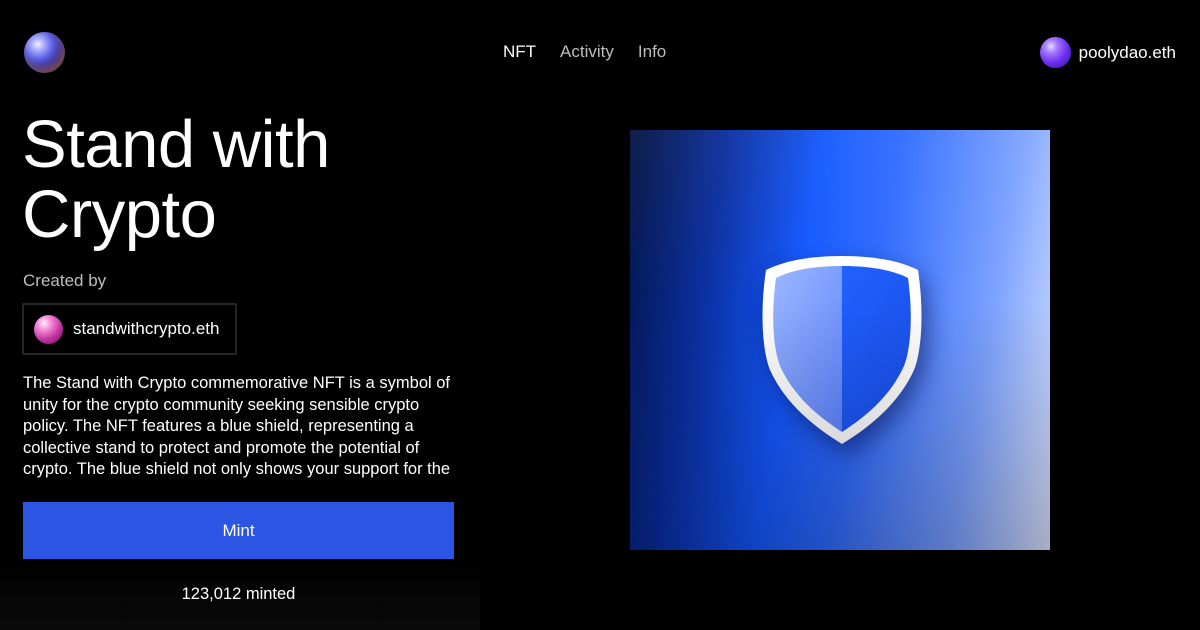  I want to click on account-avatar, so click(1055, 52).